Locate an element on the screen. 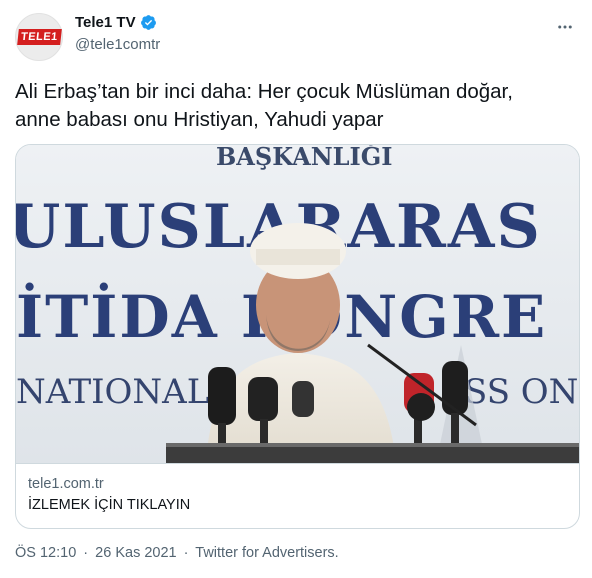 The width and height of the screenshot is (592, 578). more-dots-icon is located at coordinates (565, 27).